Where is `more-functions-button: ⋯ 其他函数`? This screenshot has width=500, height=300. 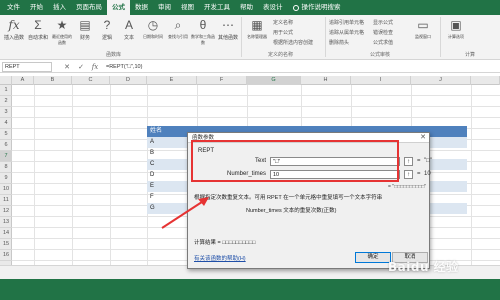
more-functions-button: ⋯ 其他函数 is located at coordinates (228, 29).